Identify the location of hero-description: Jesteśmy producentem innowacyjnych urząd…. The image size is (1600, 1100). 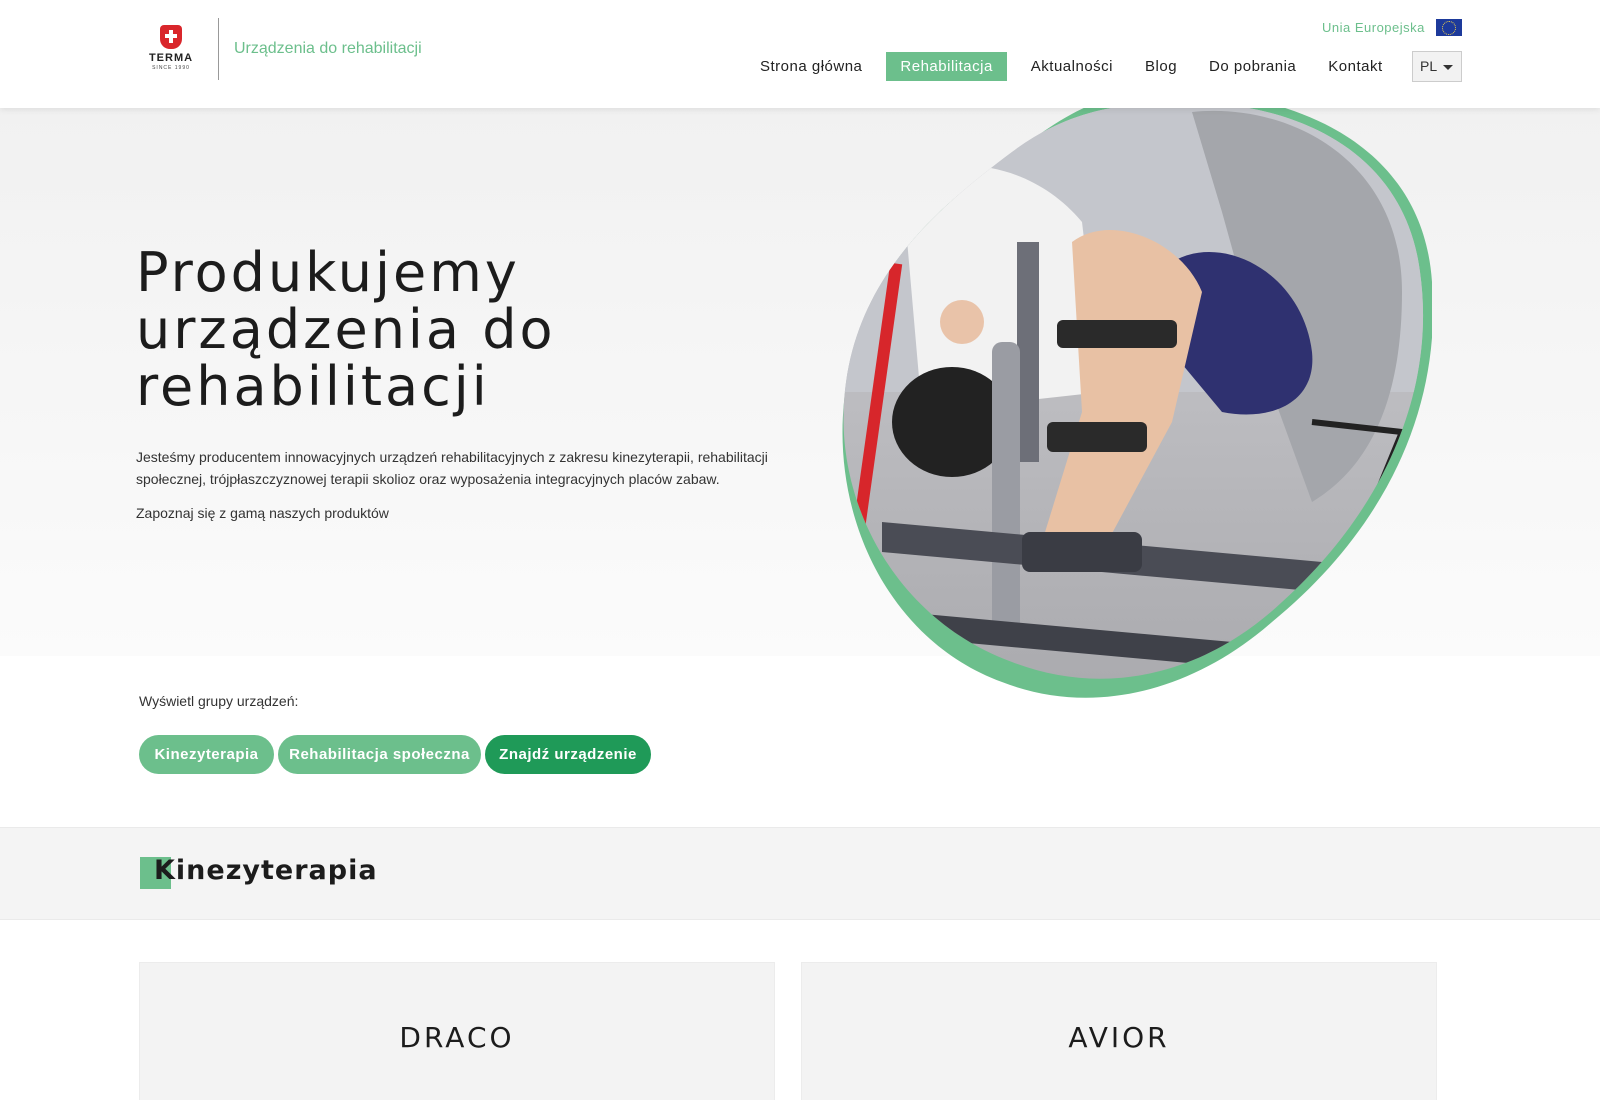
(452, 468).